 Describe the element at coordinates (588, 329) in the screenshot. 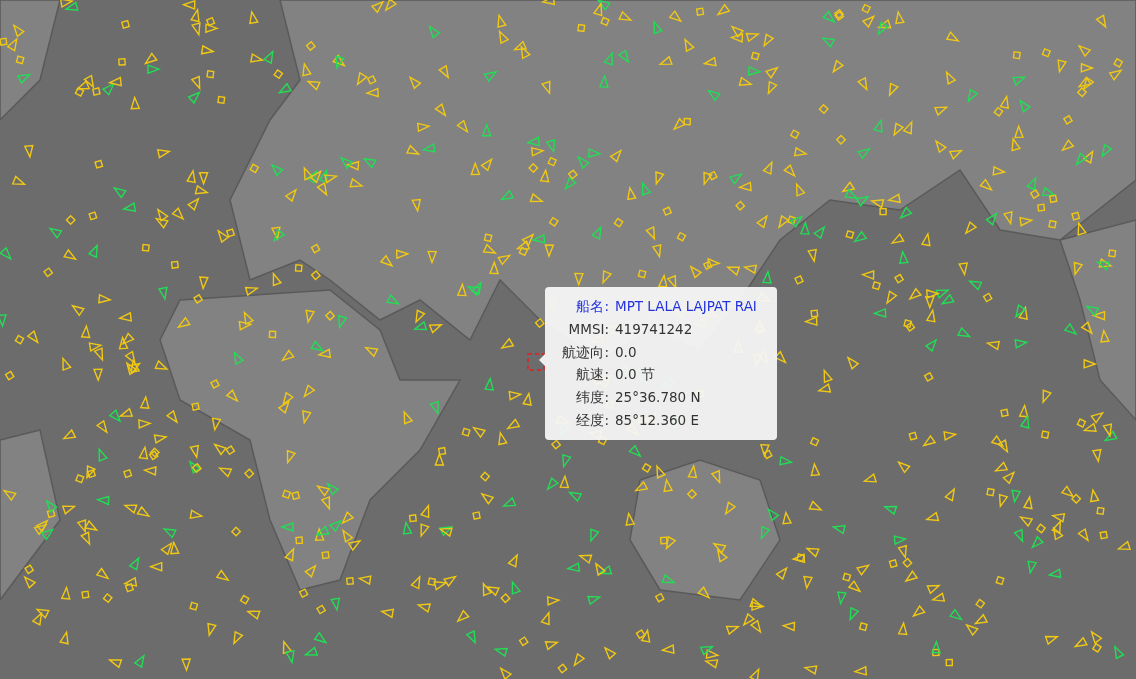

I see `tooltip-label: MMSI:` at that location.